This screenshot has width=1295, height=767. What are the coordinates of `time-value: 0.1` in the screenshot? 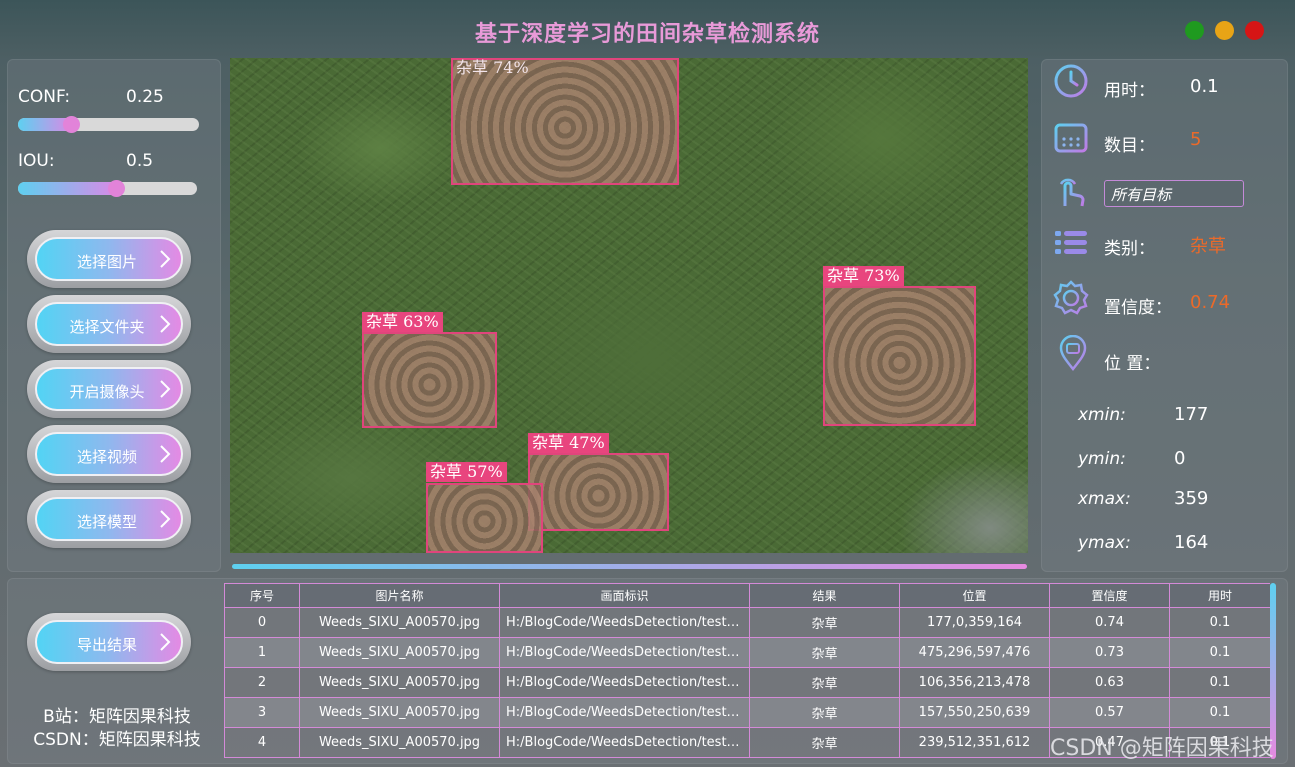 It's located at (1204, 86).